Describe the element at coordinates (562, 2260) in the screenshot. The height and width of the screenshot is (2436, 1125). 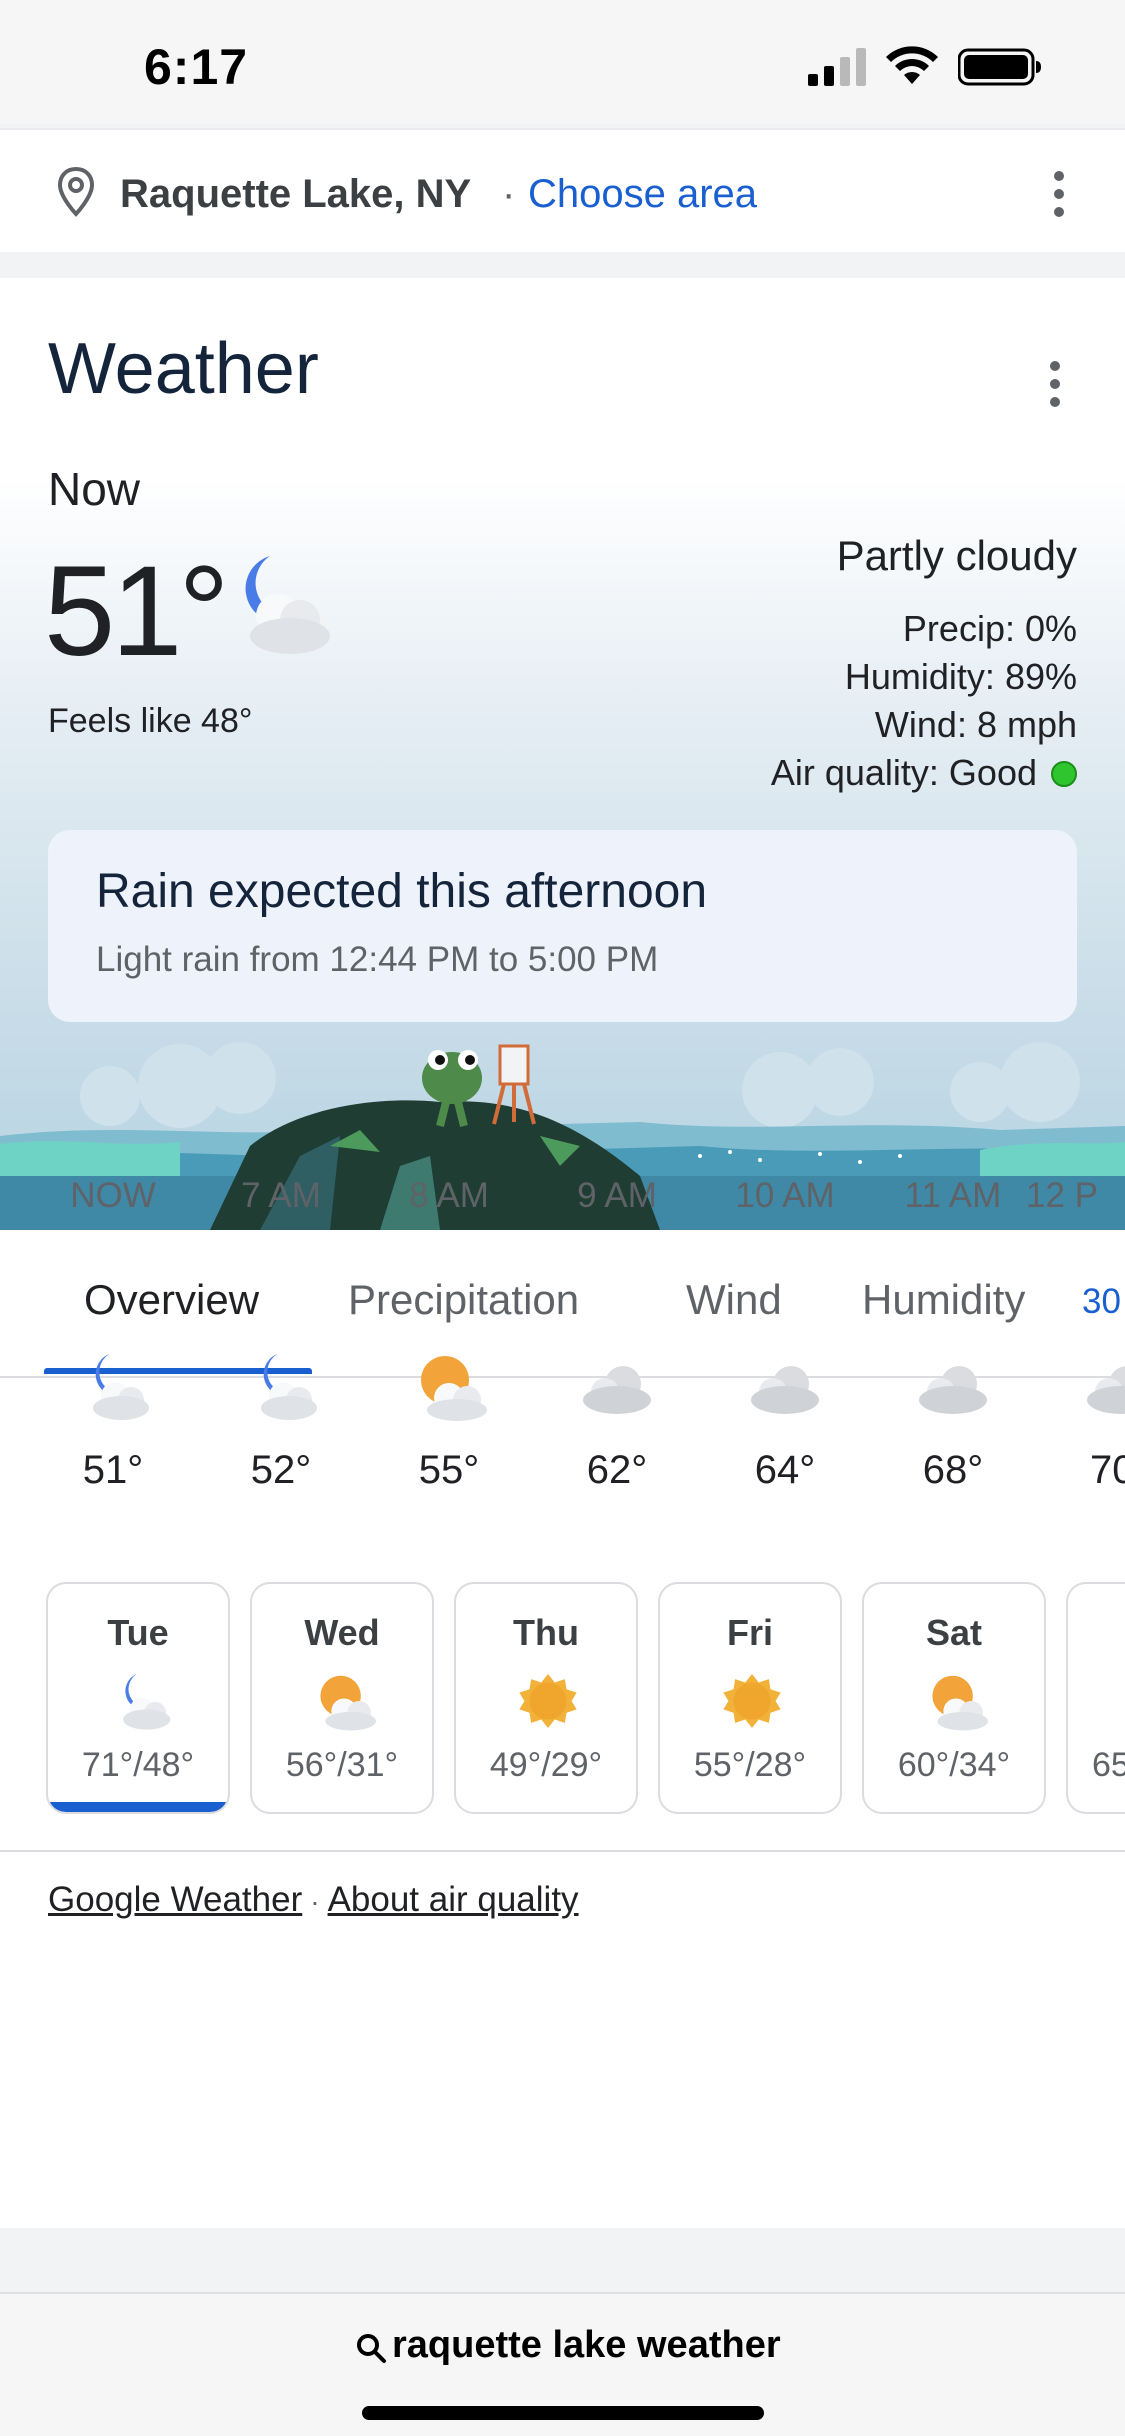
I see `page-gap` at that location.